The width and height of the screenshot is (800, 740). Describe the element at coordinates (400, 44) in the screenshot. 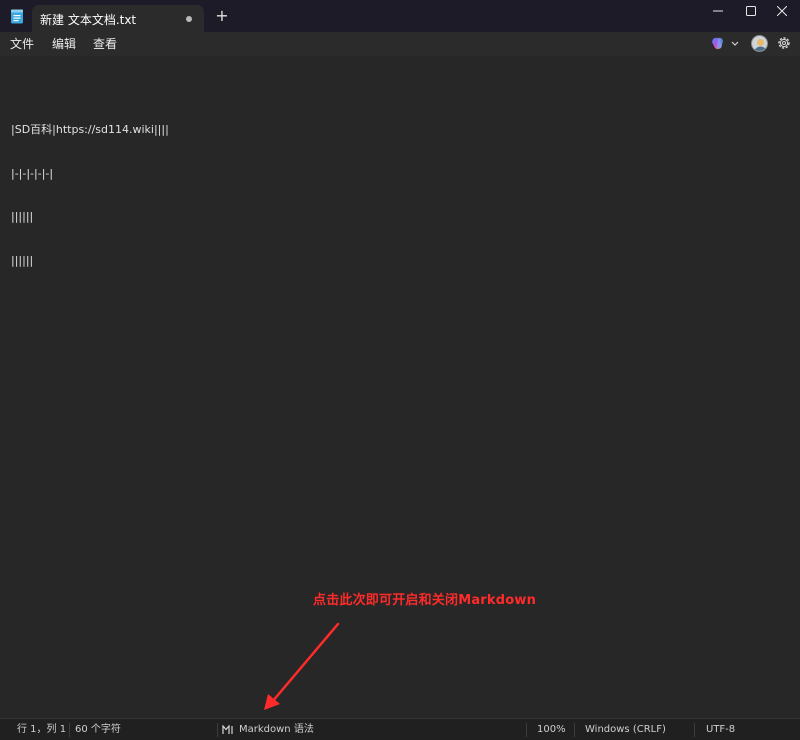

I see `menu-bar: 文件 编辑 查看` at that location.